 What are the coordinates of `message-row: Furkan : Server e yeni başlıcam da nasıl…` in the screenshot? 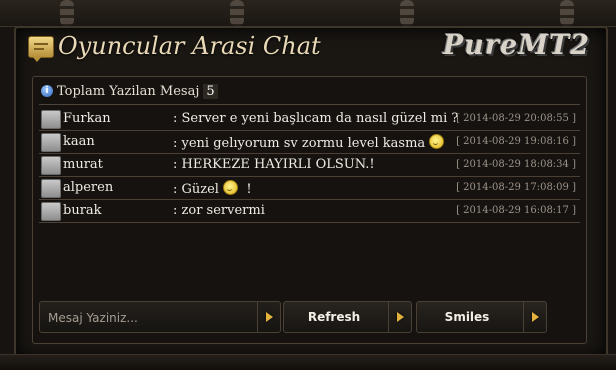 It's located at (309, 119).